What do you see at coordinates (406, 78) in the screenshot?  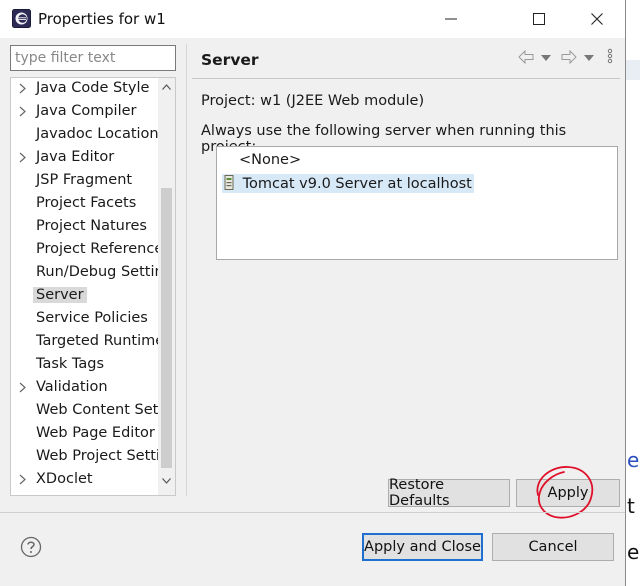 I see `header-separator` at bounding box center [406, 78].